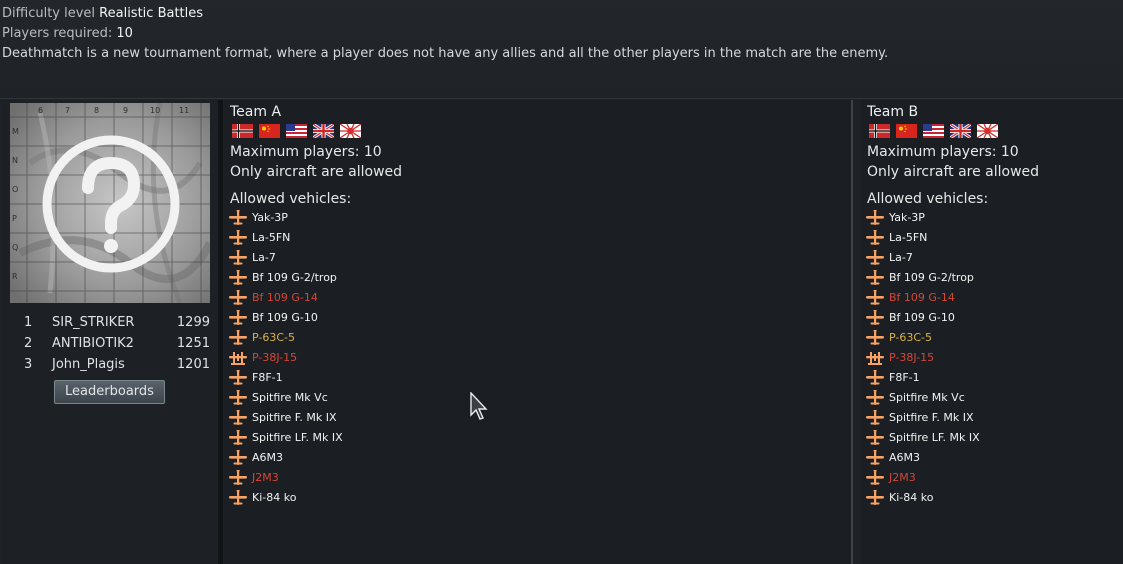 This screenshot has width=1123, height=564. What do you see at coordinates (479, 406) in the screenshot?
I see `mouse-cursor-icon` at bounding box center [479, 406].